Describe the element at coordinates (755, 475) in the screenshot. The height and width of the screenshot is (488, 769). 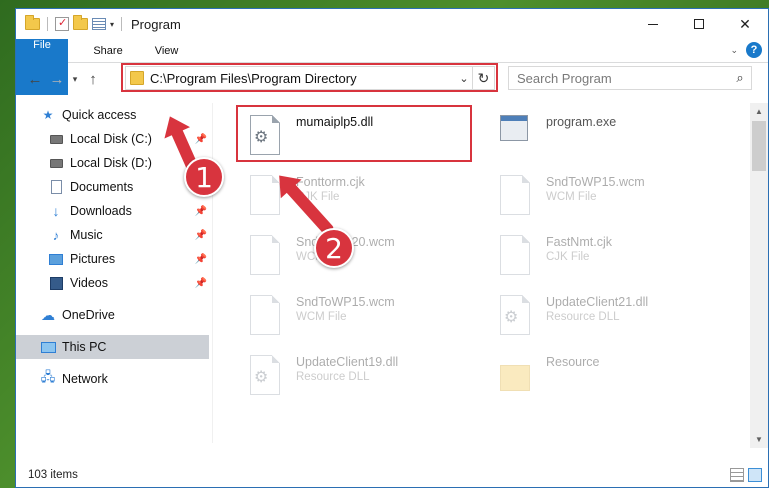
I see `large-icons-view-icon` at that location.